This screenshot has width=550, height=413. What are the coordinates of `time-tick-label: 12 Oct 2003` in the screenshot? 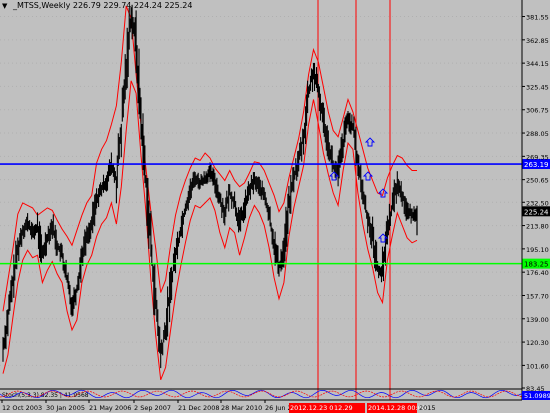 It's located at (22, 408).